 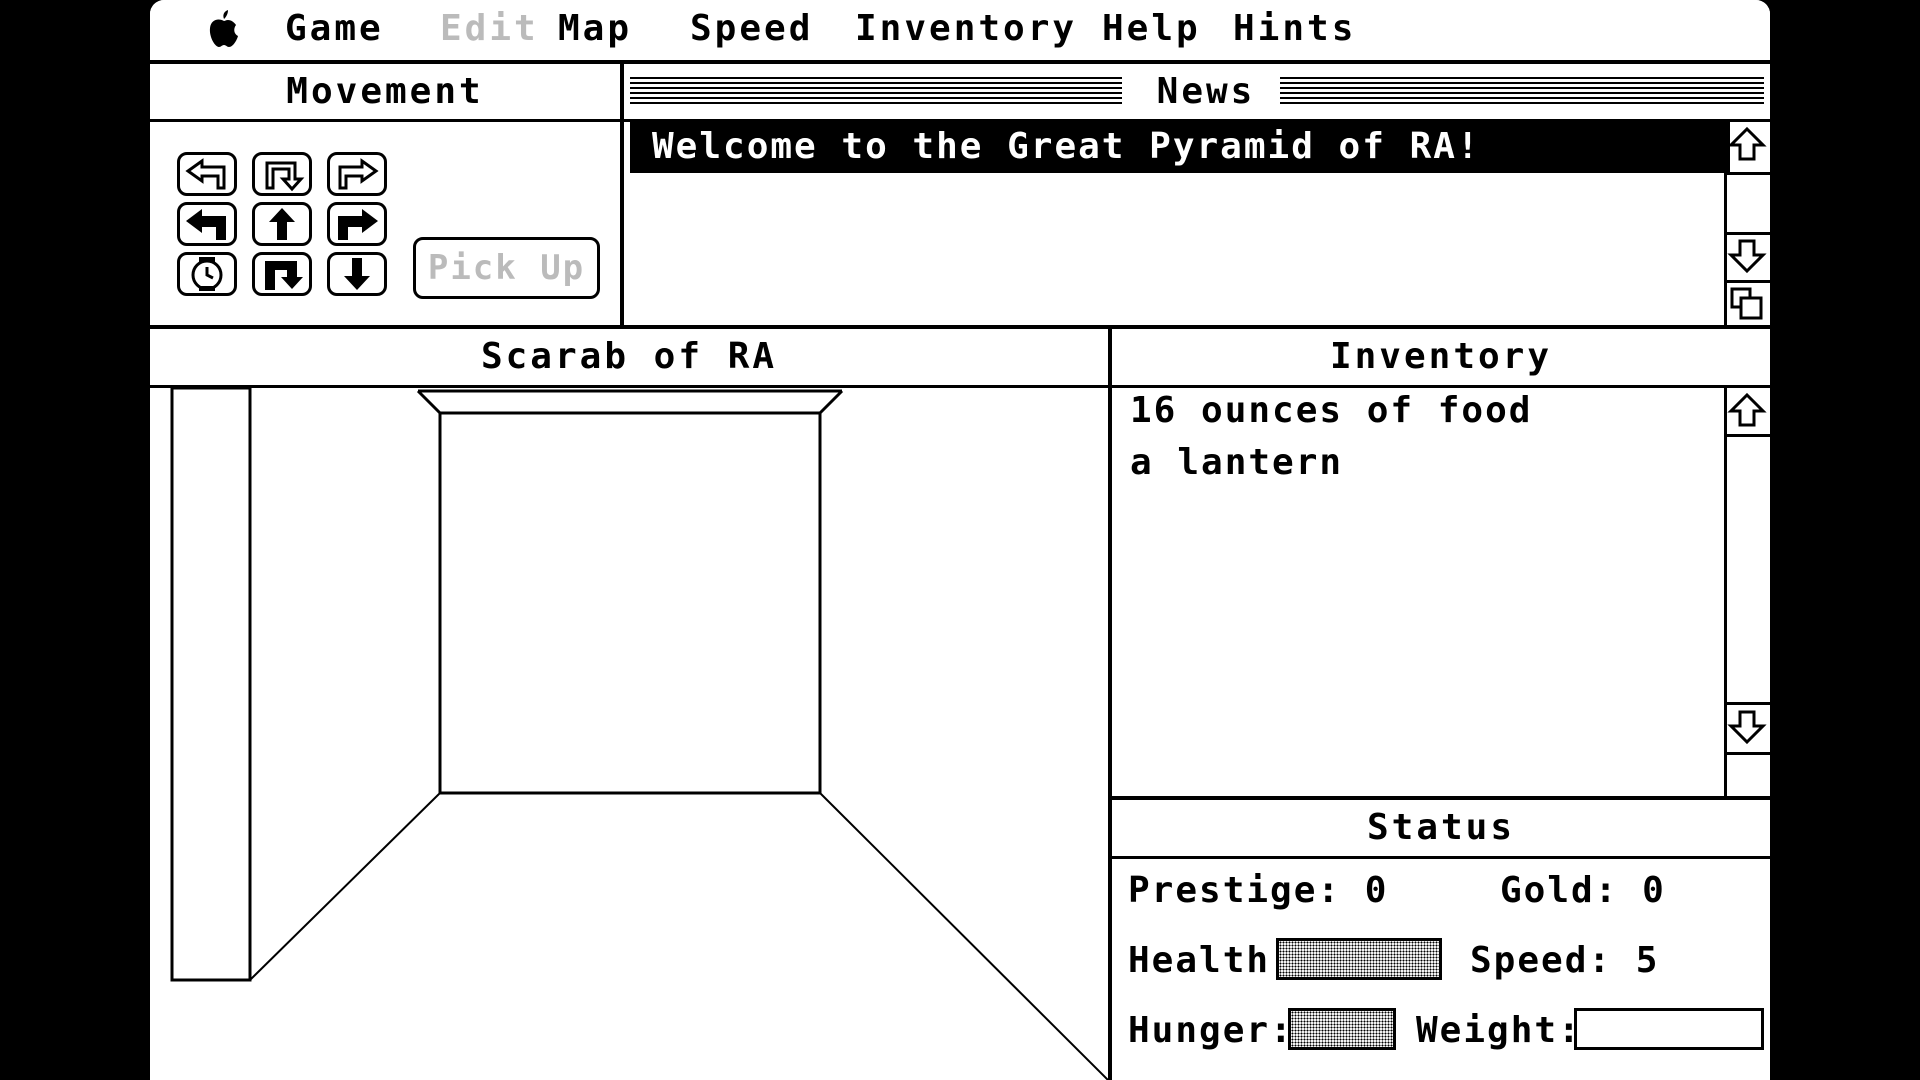 I want to click on inventory-scroll-sep-bottom, so click(x=1748, y=703).